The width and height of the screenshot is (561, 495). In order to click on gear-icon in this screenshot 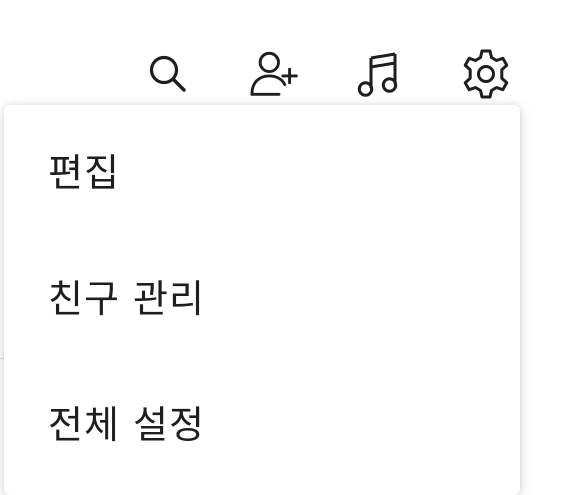, I will do `click(486, 74)`.